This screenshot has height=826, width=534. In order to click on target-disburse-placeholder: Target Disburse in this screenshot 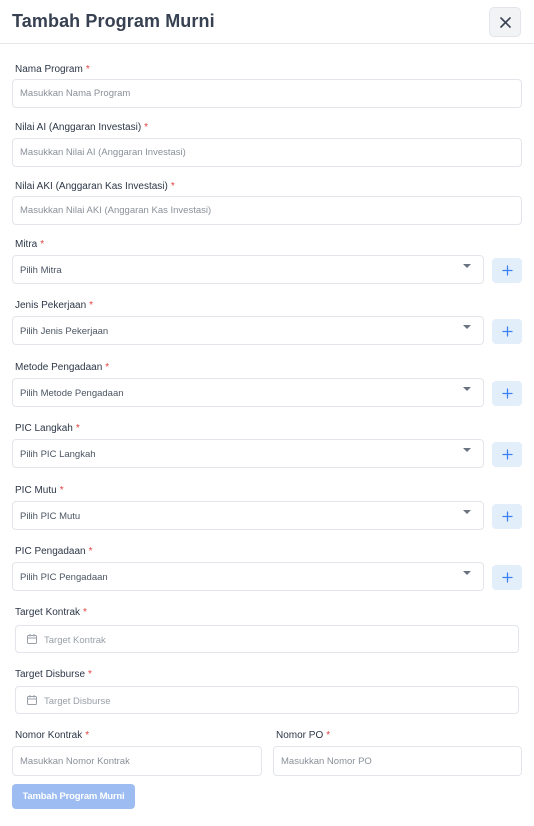, I will do `click(77, 701)`.